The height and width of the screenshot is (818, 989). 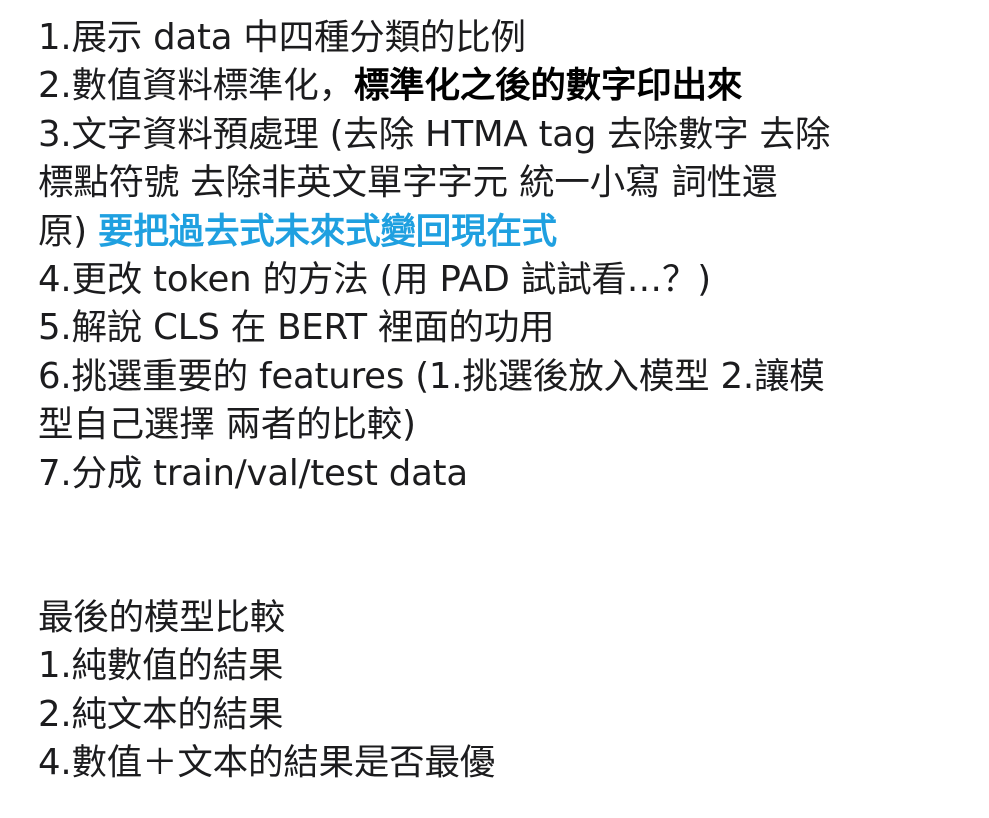 I want to click on todo-line-3: 3.文字資料預處理 (去除 HTMA tag 去除數字 去除, so click(x=434, y=134).